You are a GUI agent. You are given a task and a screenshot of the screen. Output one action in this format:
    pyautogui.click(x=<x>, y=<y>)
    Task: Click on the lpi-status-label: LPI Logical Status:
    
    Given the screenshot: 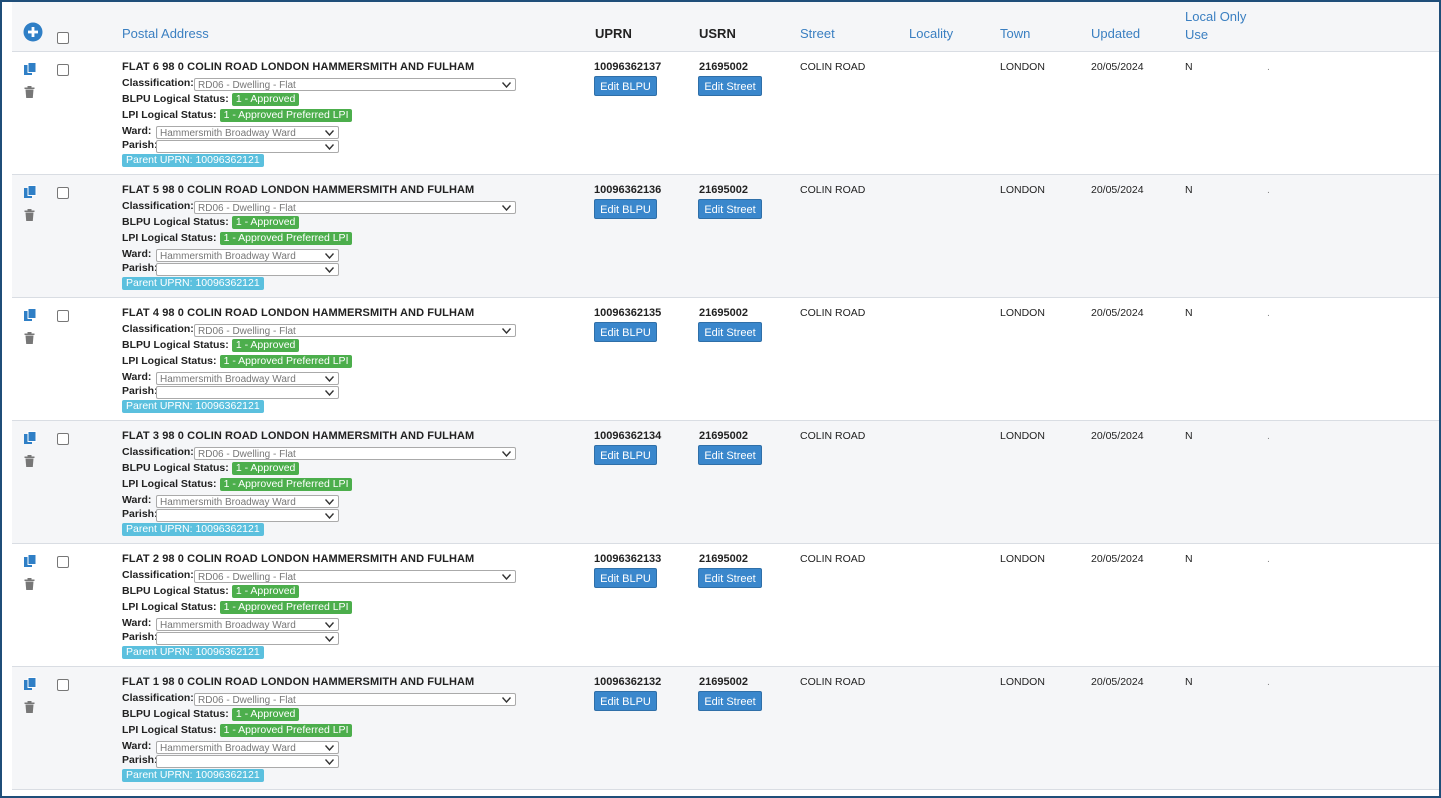 What is the action you would take?
    pyautogui.click(x=169, y=607)
    